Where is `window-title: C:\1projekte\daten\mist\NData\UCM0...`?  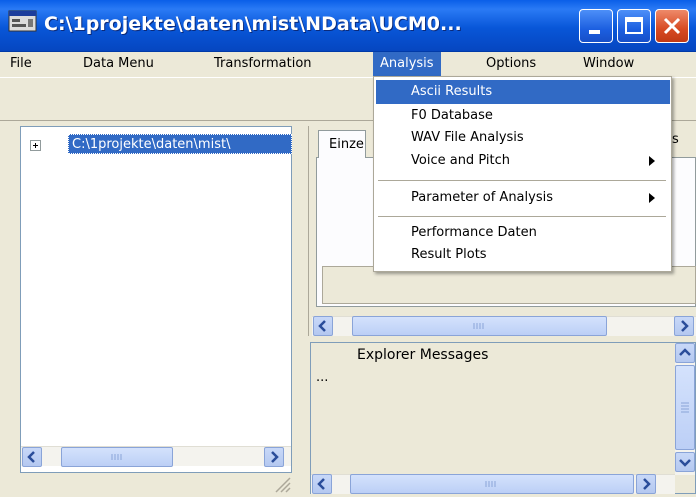
window-title: C:\1projekte\daten\mist\NData\UCM0... is located at coordinates (253, 24).